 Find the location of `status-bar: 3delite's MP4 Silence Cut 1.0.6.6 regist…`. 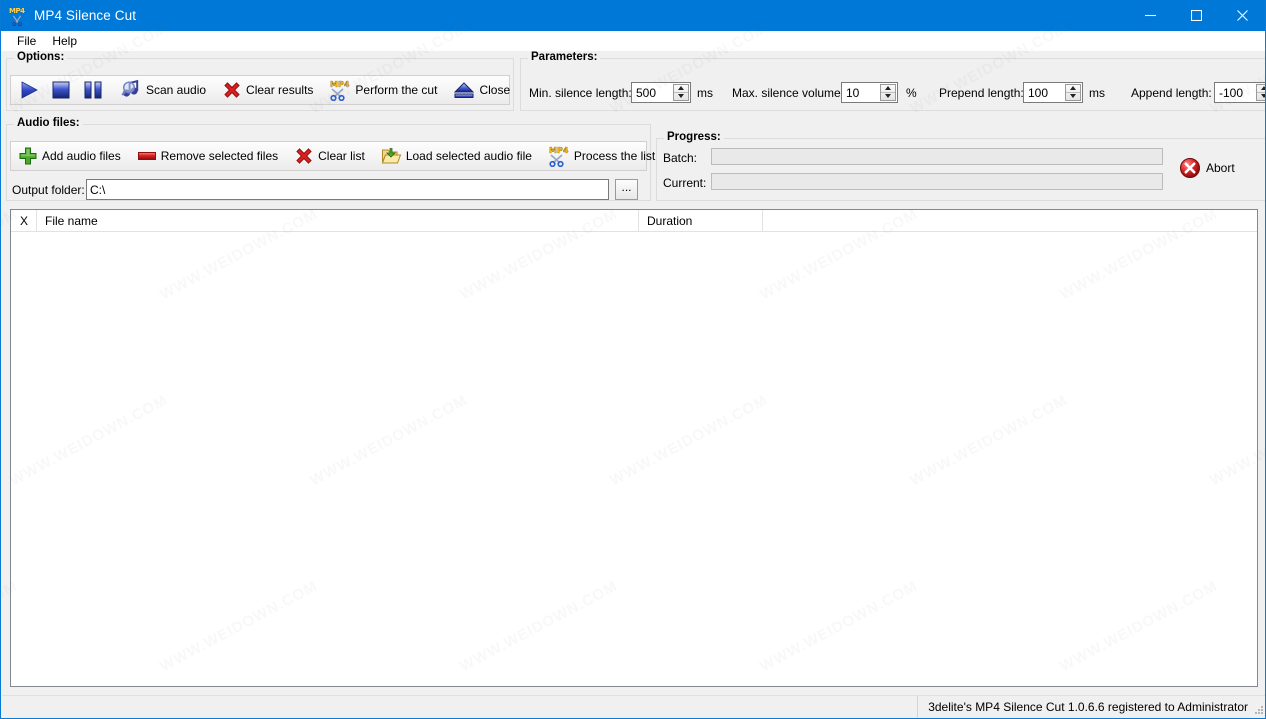

status-bar: 3delite's MP4 Silence Cut 1.0.6.6 regist… is located at coordinates (633, 706).